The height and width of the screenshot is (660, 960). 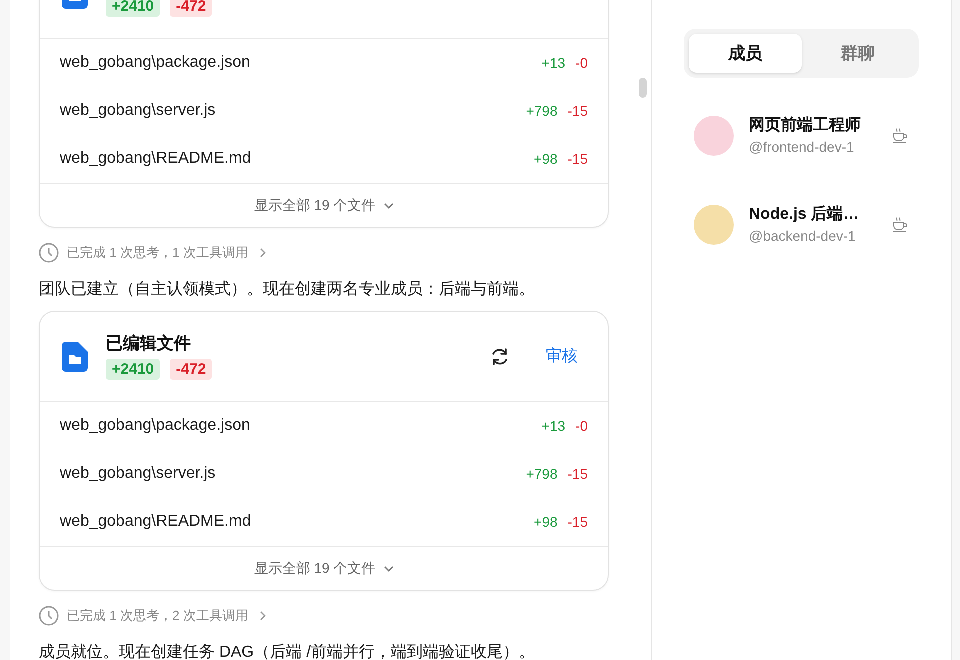 I want to click on tab: 群聊, so click(x=858, y=53).